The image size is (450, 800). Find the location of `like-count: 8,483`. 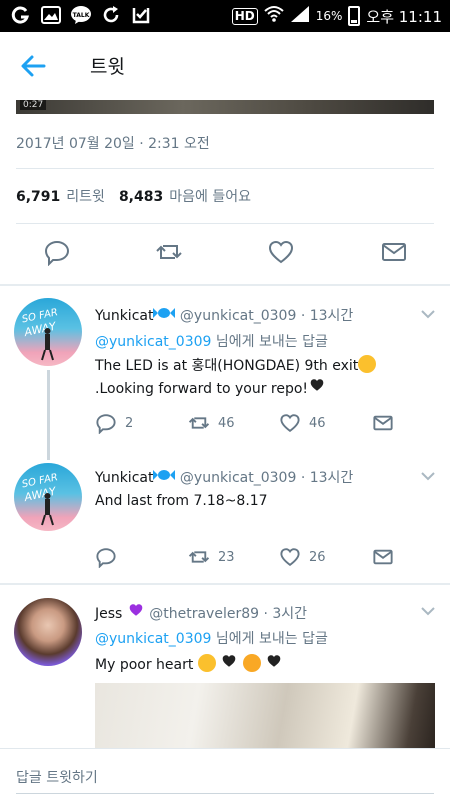

like-count: 8,483 is located at coordinates (141, 197).